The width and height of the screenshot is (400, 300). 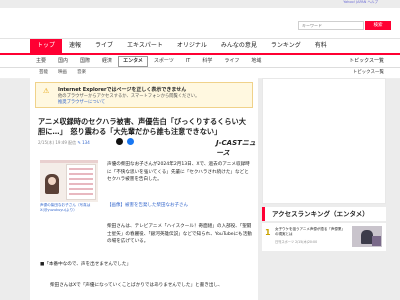 I want to click on nav-expert: エキスパート, so click(x=145, y=46).